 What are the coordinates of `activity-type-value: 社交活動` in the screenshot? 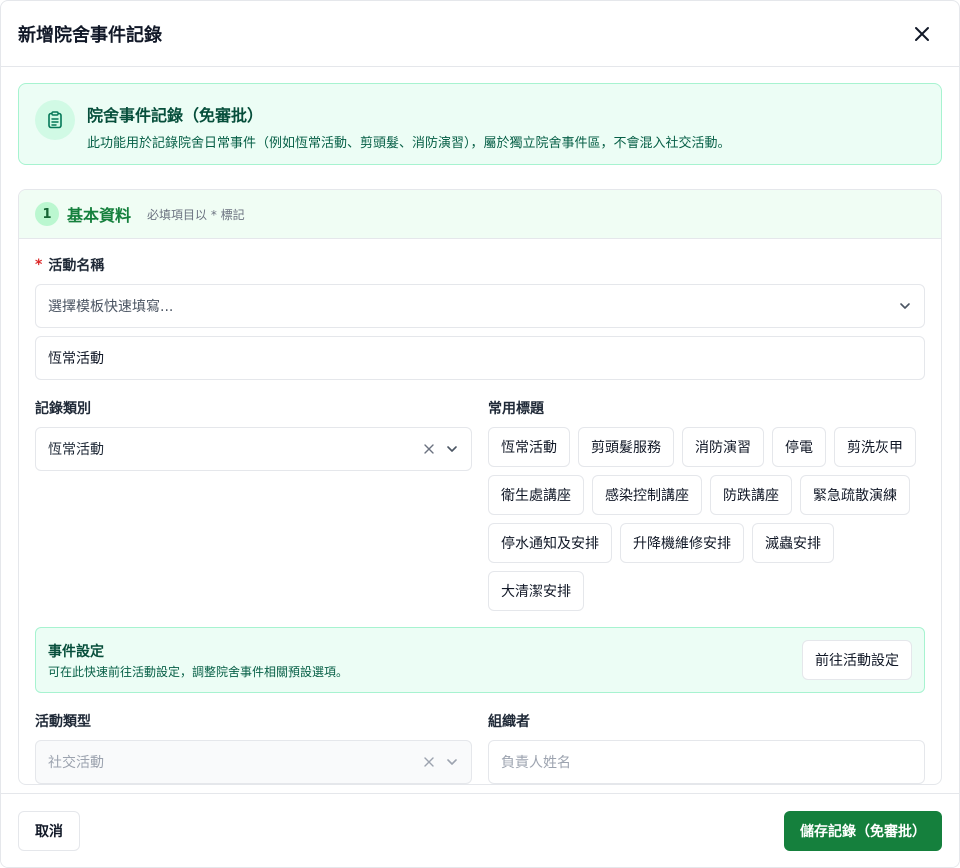 It's located at (76, 763).